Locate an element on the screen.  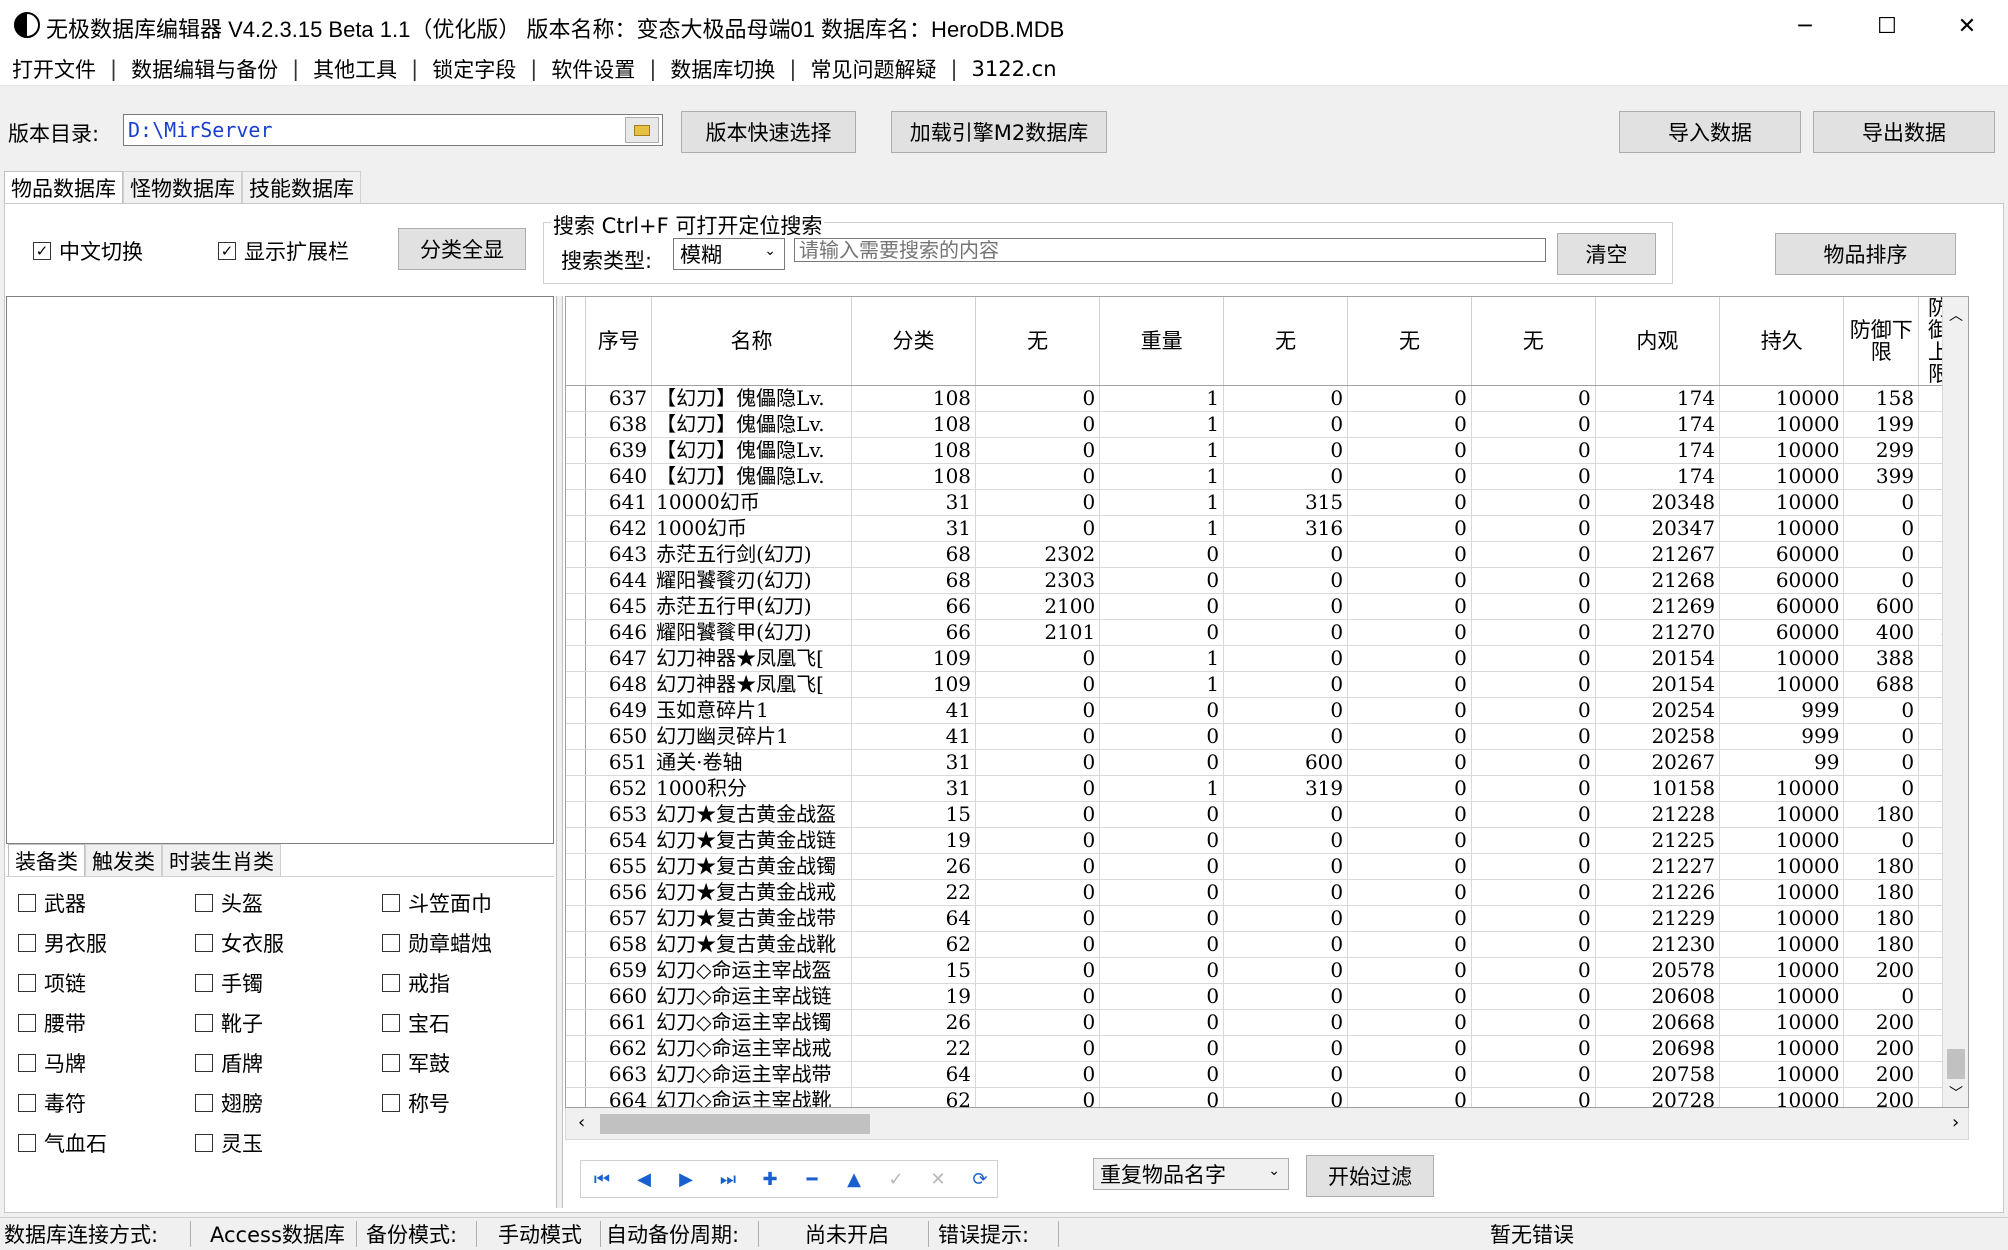
tab-item-db: 物品数据库 is located at coordinates (63, 187).